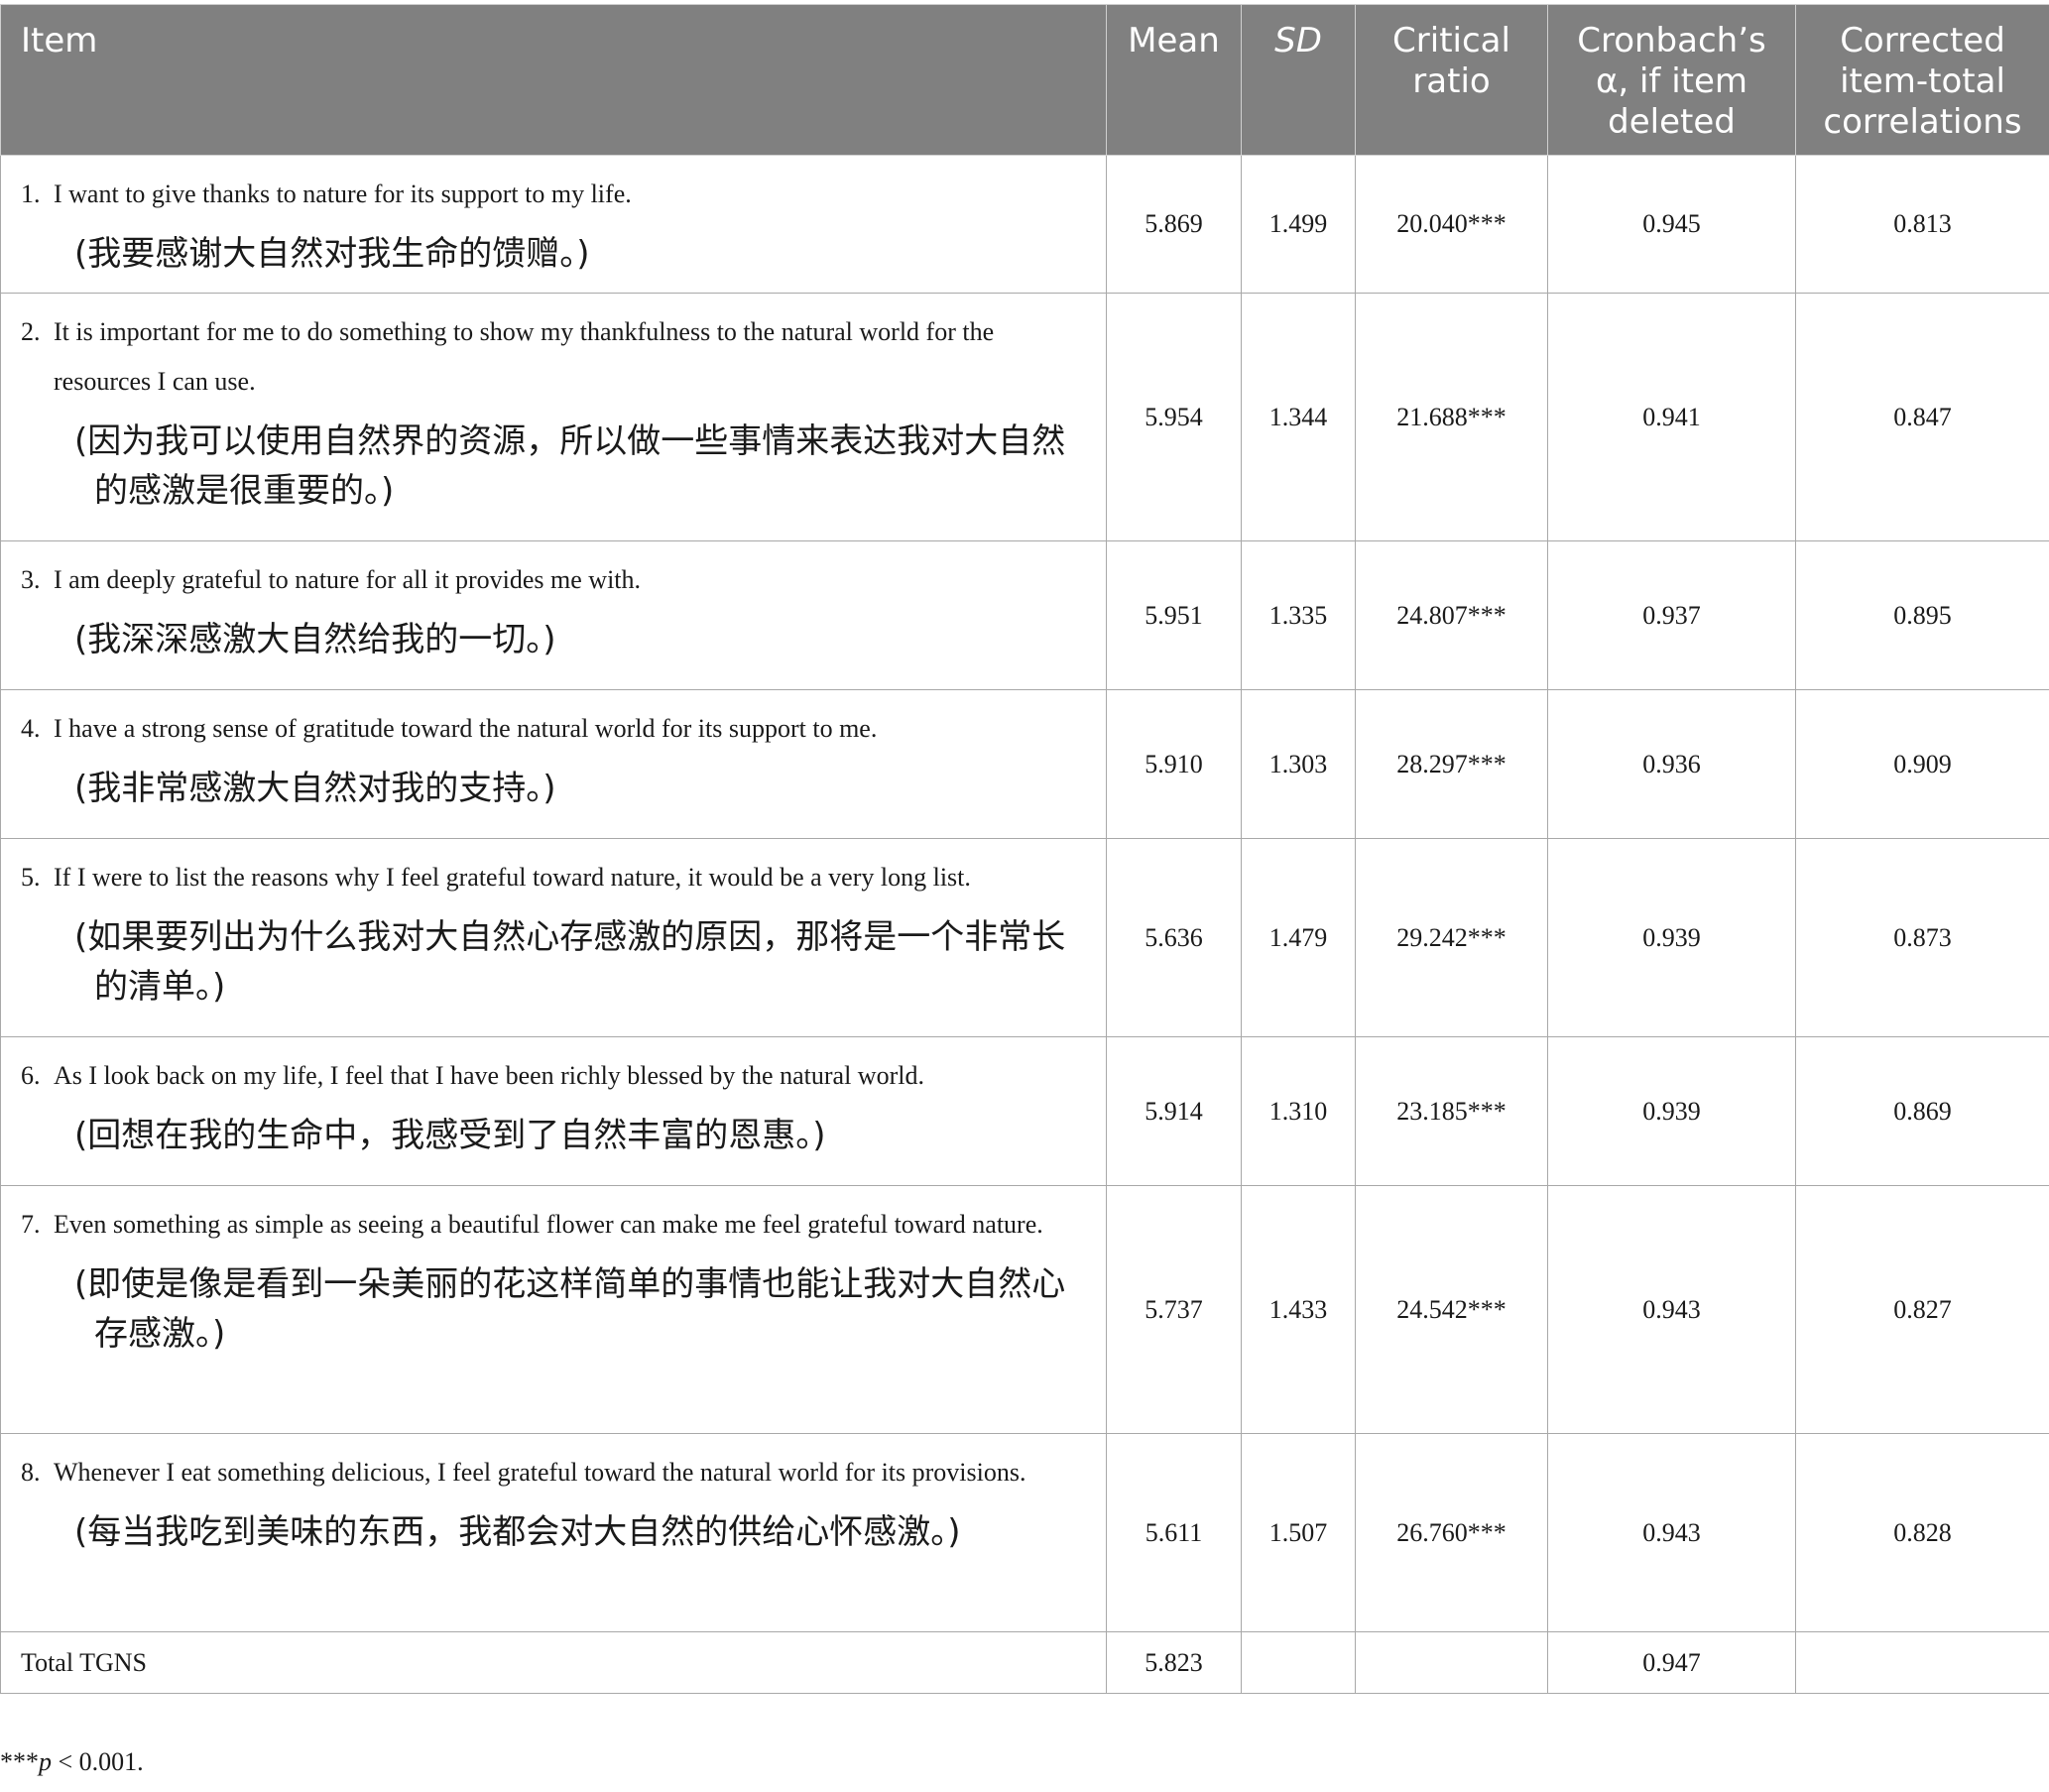 This screenshot has height=1792, width=2049. I want to click on total-label: Total TGNS, so click(553, 1663).